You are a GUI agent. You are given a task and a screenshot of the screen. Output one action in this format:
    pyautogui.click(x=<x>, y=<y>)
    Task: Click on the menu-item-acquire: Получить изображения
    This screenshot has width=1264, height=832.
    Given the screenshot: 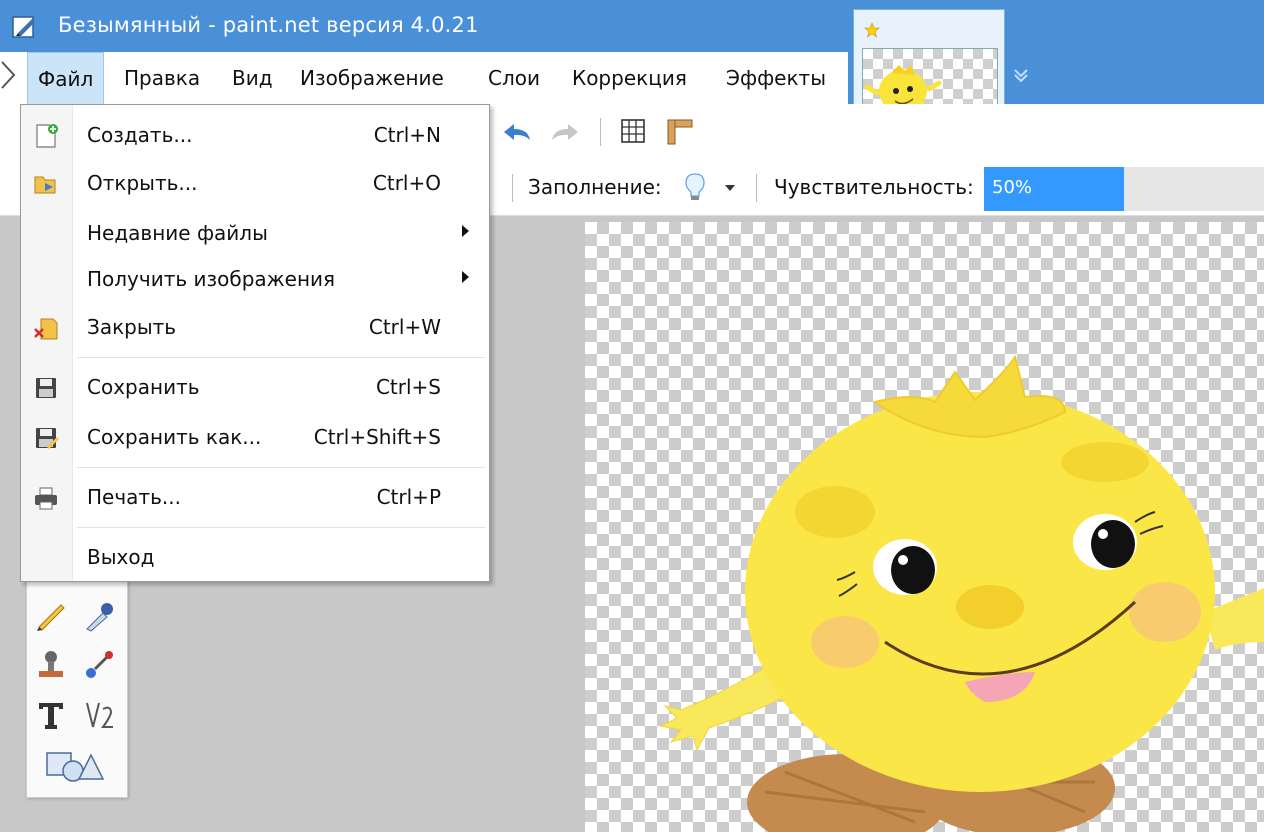 What is the action you would take?
    pyautogui.click(x=255, y=280)
    